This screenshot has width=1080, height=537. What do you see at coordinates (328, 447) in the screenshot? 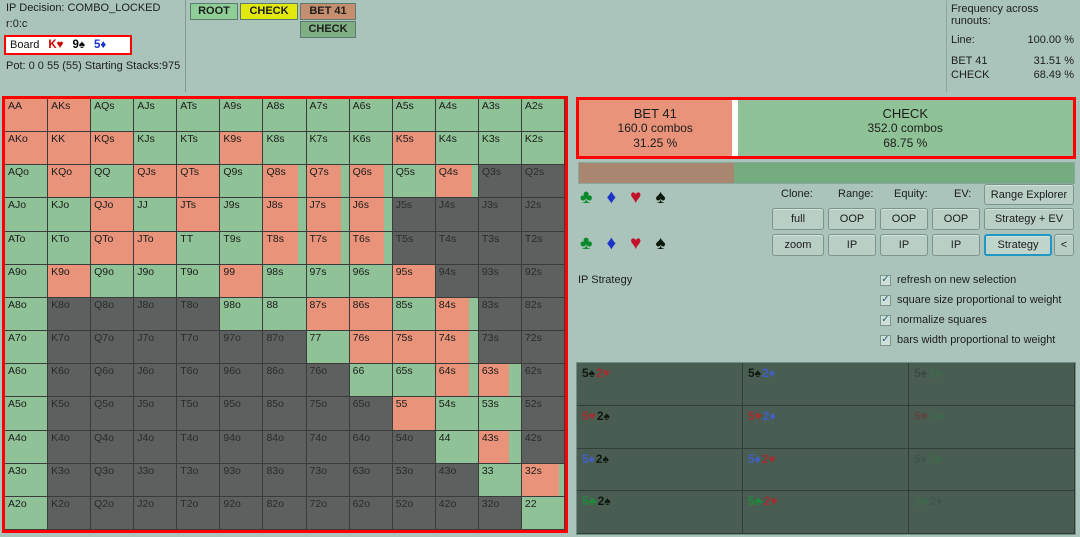
I see `matrix-cell: 74o` at bounding box center [328, 447].